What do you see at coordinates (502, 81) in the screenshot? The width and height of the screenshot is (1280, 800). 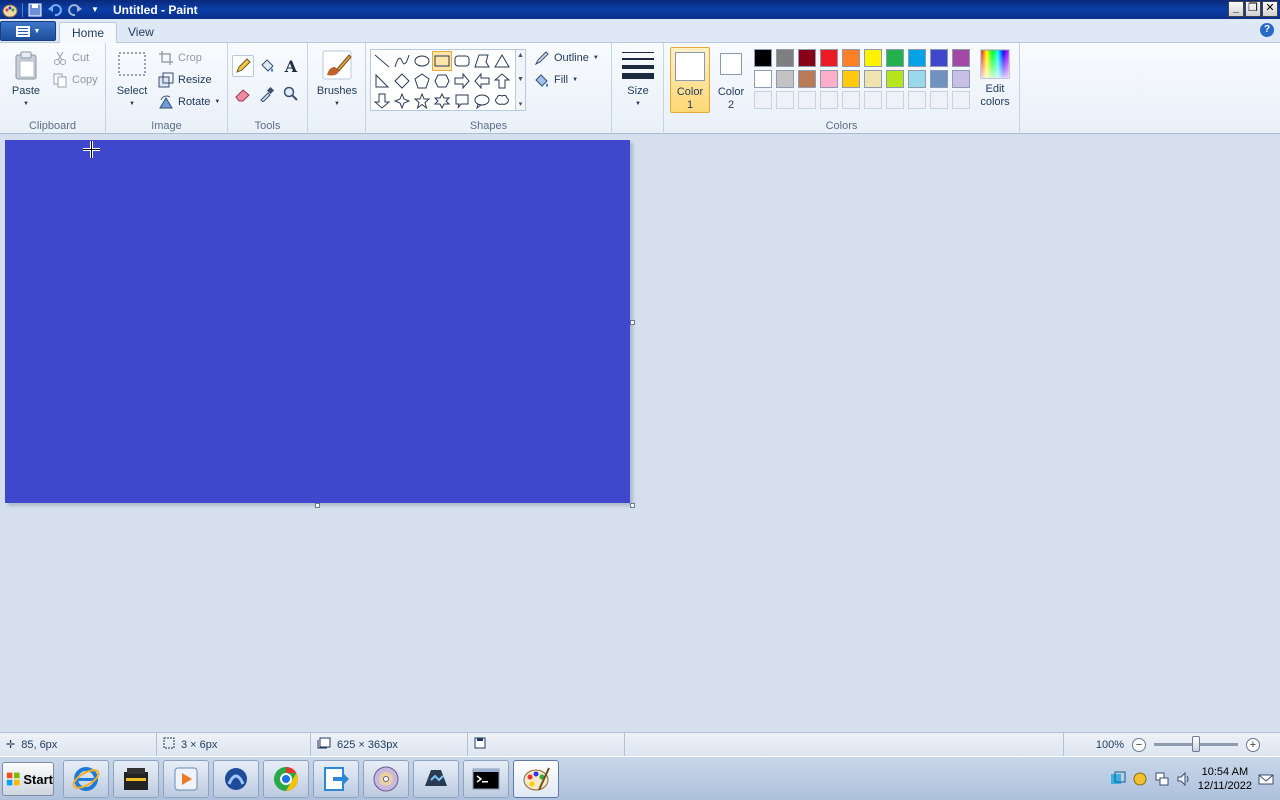 I see `shape-up-arrow` at bounding box center [502, 81].